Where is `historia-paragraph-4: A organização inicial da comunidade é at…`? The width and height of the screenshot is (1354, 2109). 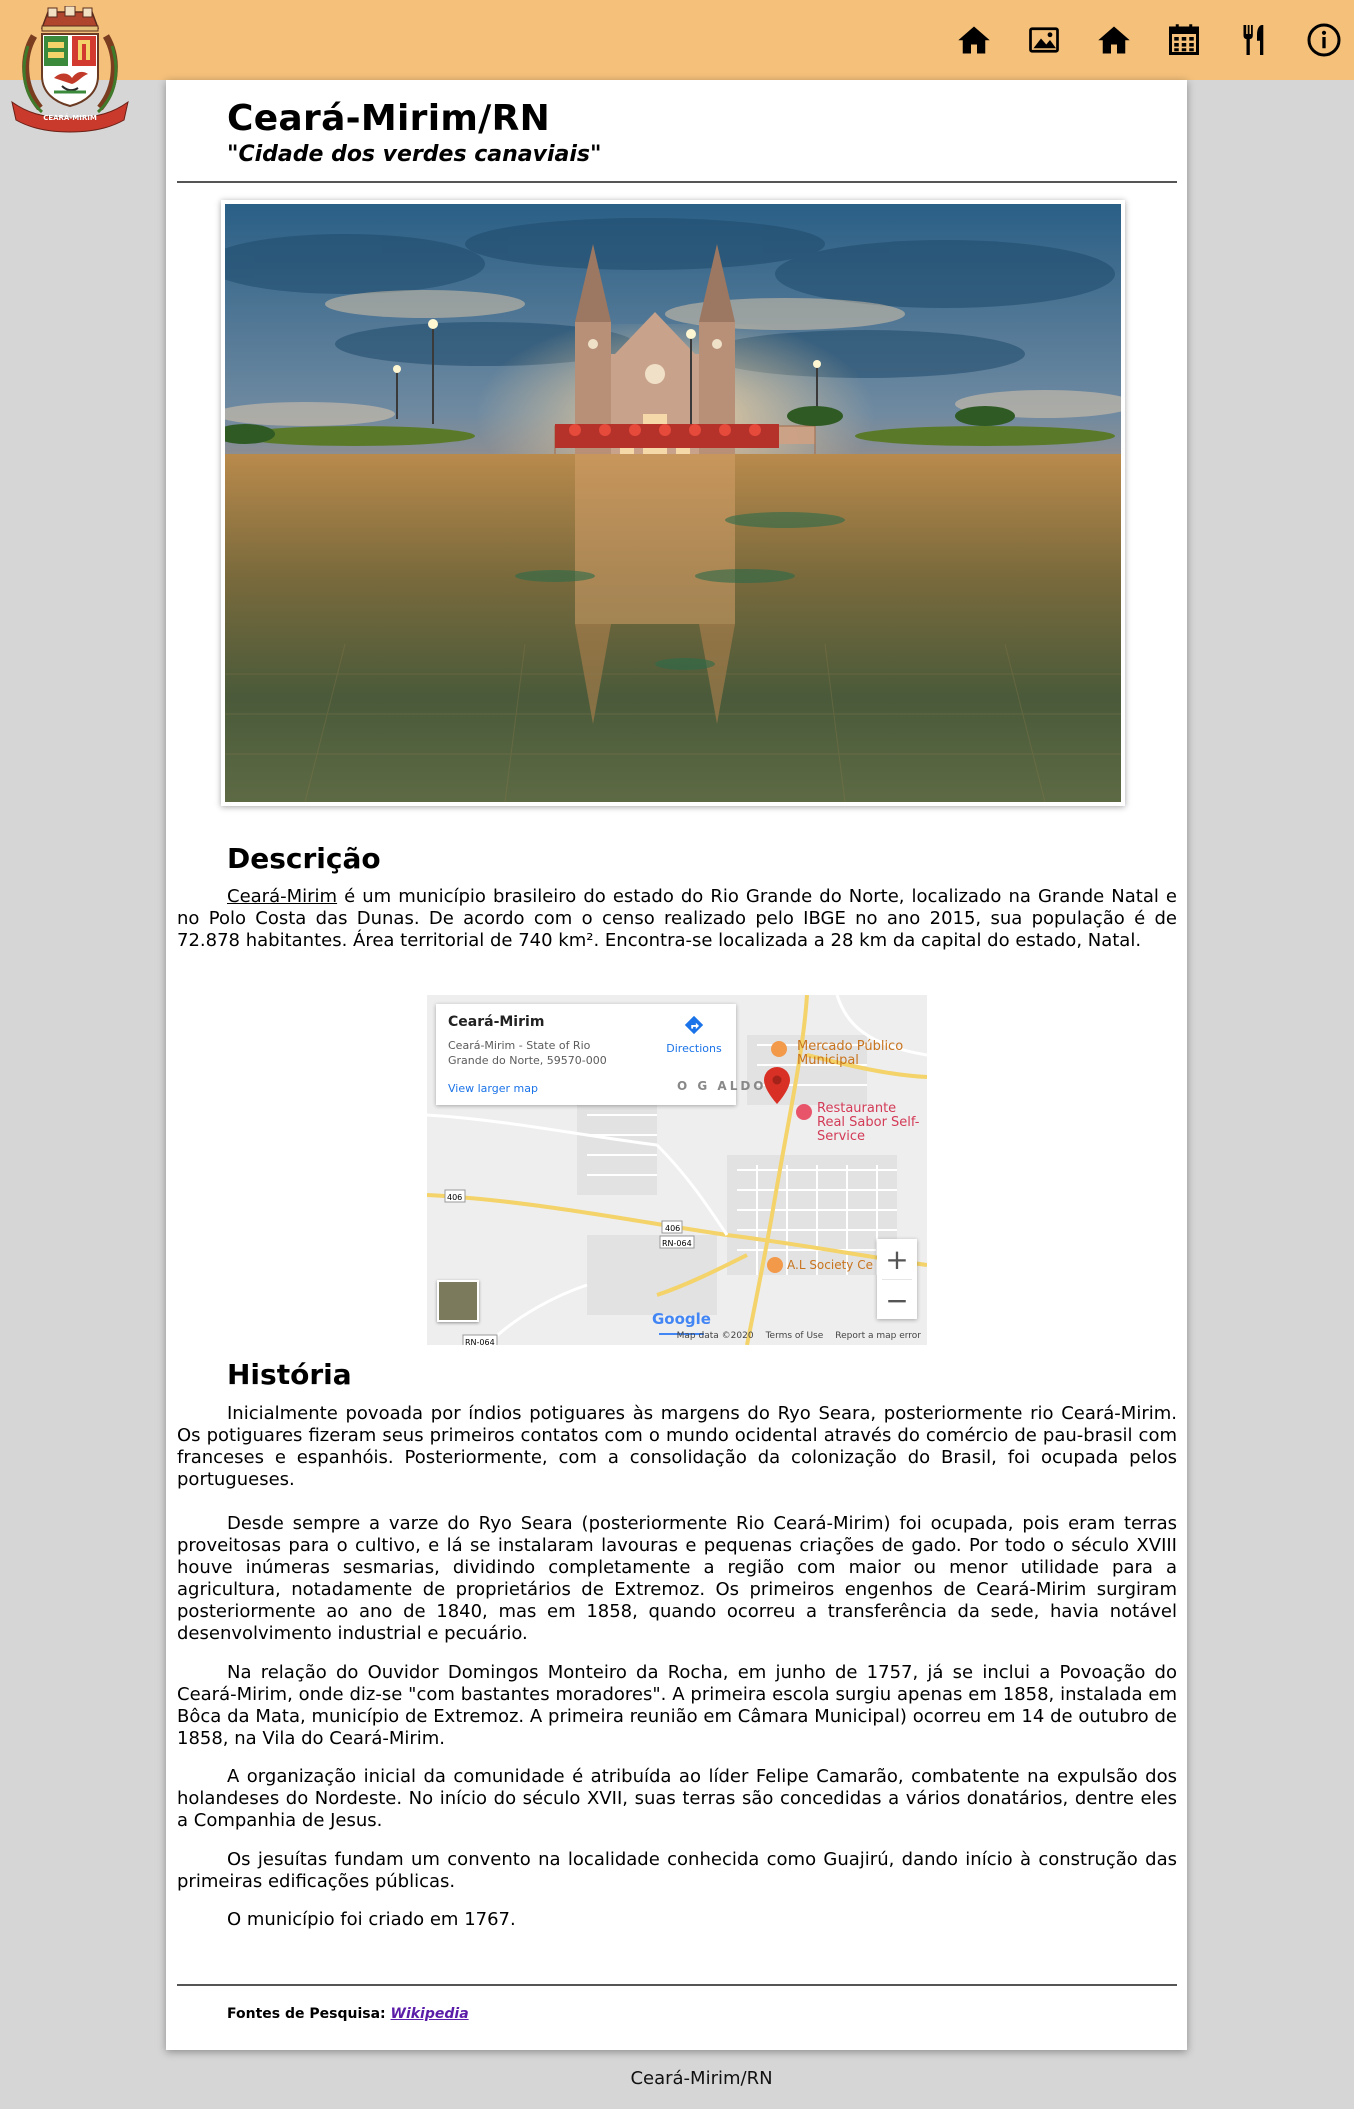 historia-paragraph-4: A organização inicial da comunidade é at… is located at coordinates (677, 1798).